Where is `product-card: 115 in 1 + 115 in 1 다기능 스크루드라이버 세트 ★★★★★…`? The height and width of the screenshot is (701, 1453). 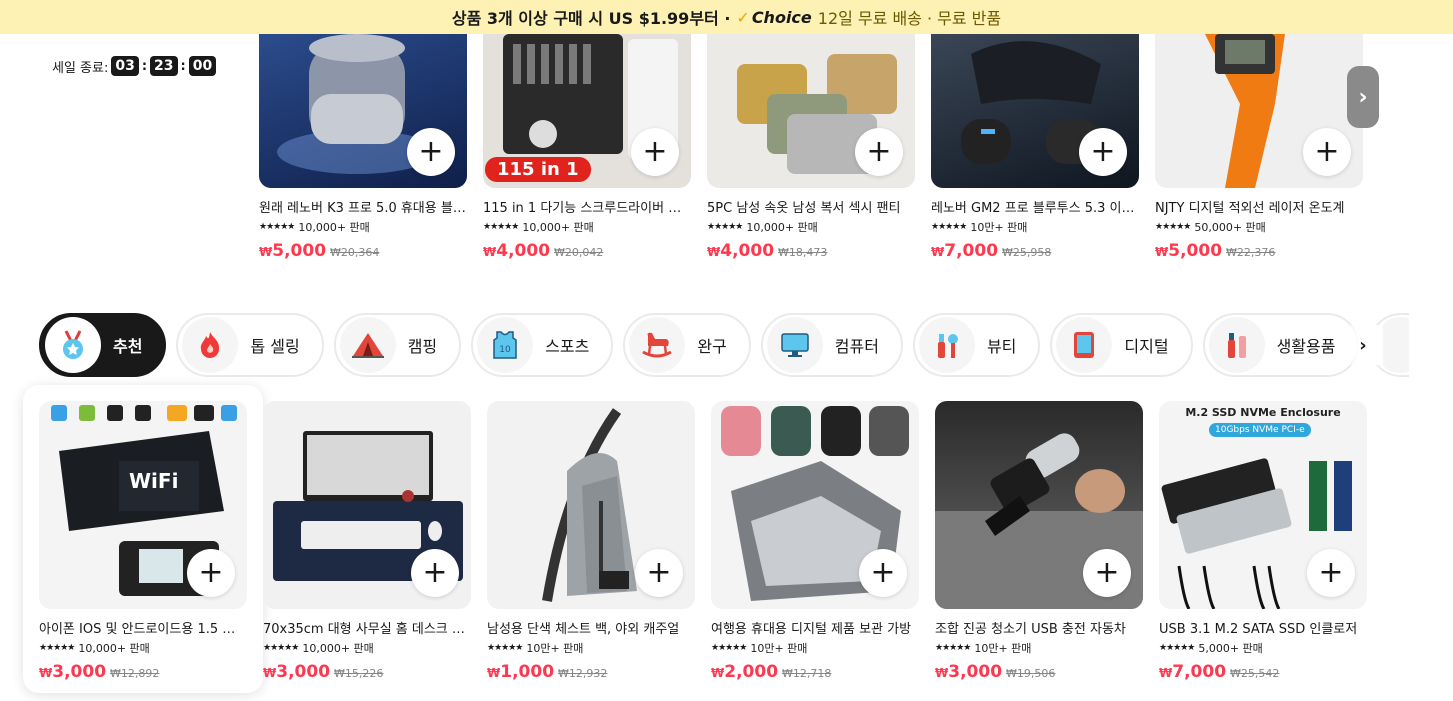
product-card: 115 in 1 + 115 in 1 다기능 스크루드라이버 세트 ★★★★★… is located at coordinates (587, 147).